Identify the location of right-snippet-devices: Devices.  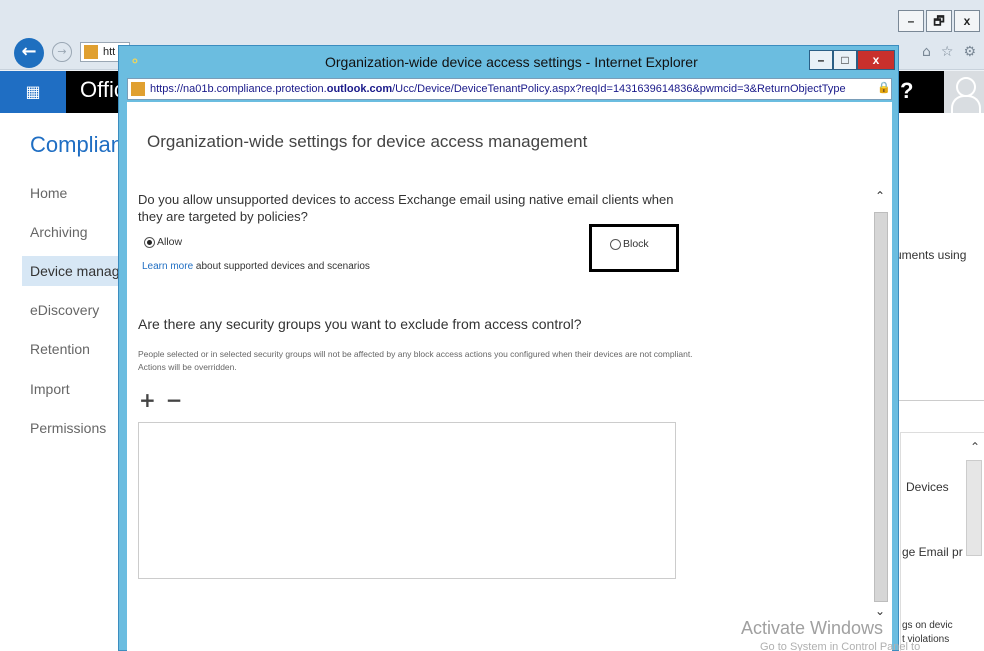
(927, 487).